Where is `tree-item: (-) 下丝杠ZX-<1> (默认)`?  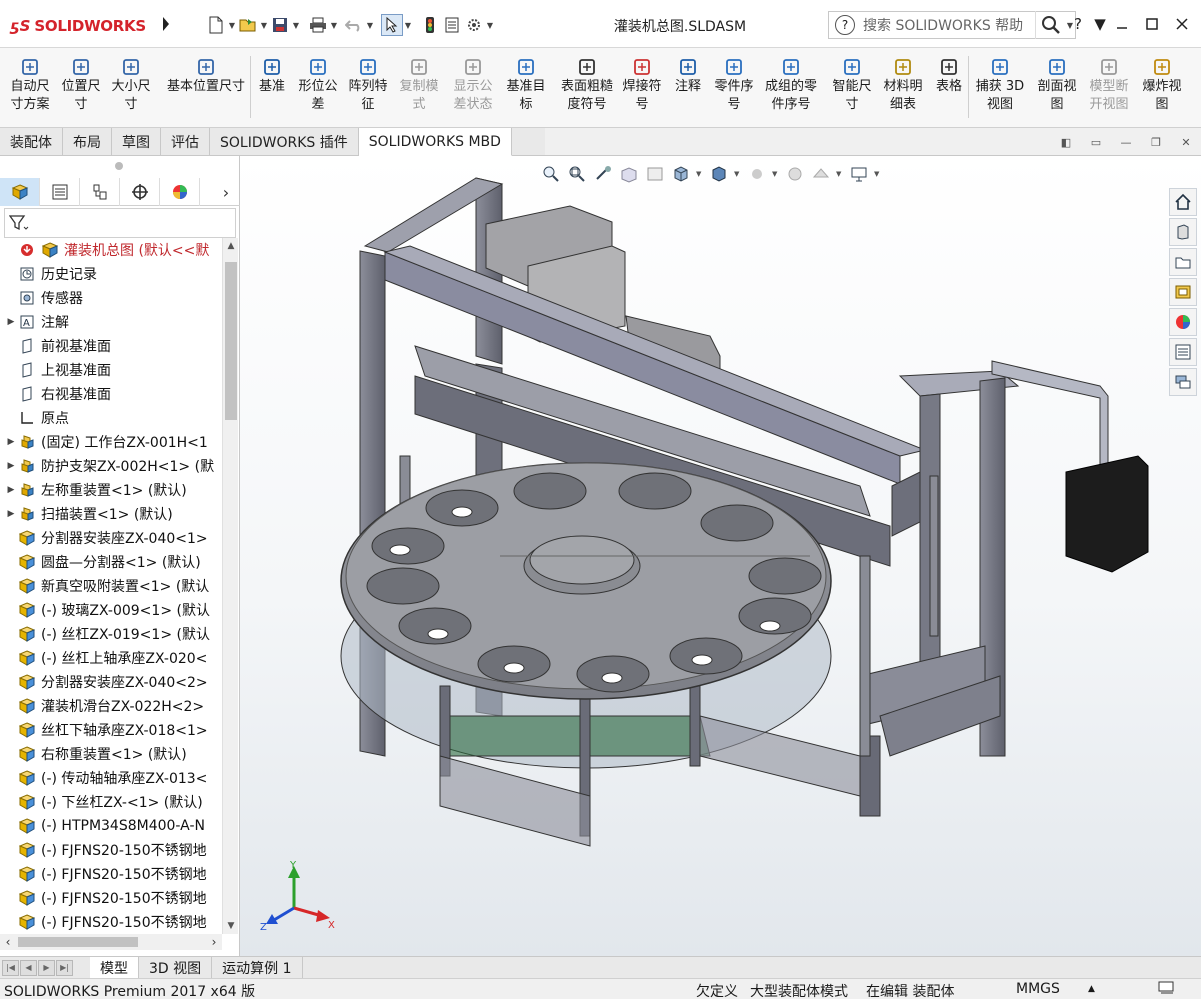 tree-item: (-) 下丝杠ZX-<1> (默认) is located at coordinates (111, 802).